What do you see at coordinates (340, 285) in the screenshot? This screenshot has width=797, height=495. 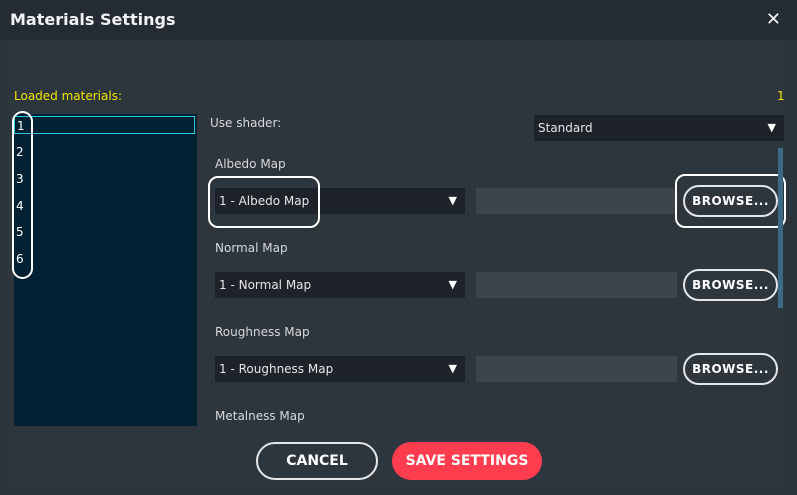 I see `normal-map-dropdown: 1 - Normal Map ▼` at bounding box center [340, 285].